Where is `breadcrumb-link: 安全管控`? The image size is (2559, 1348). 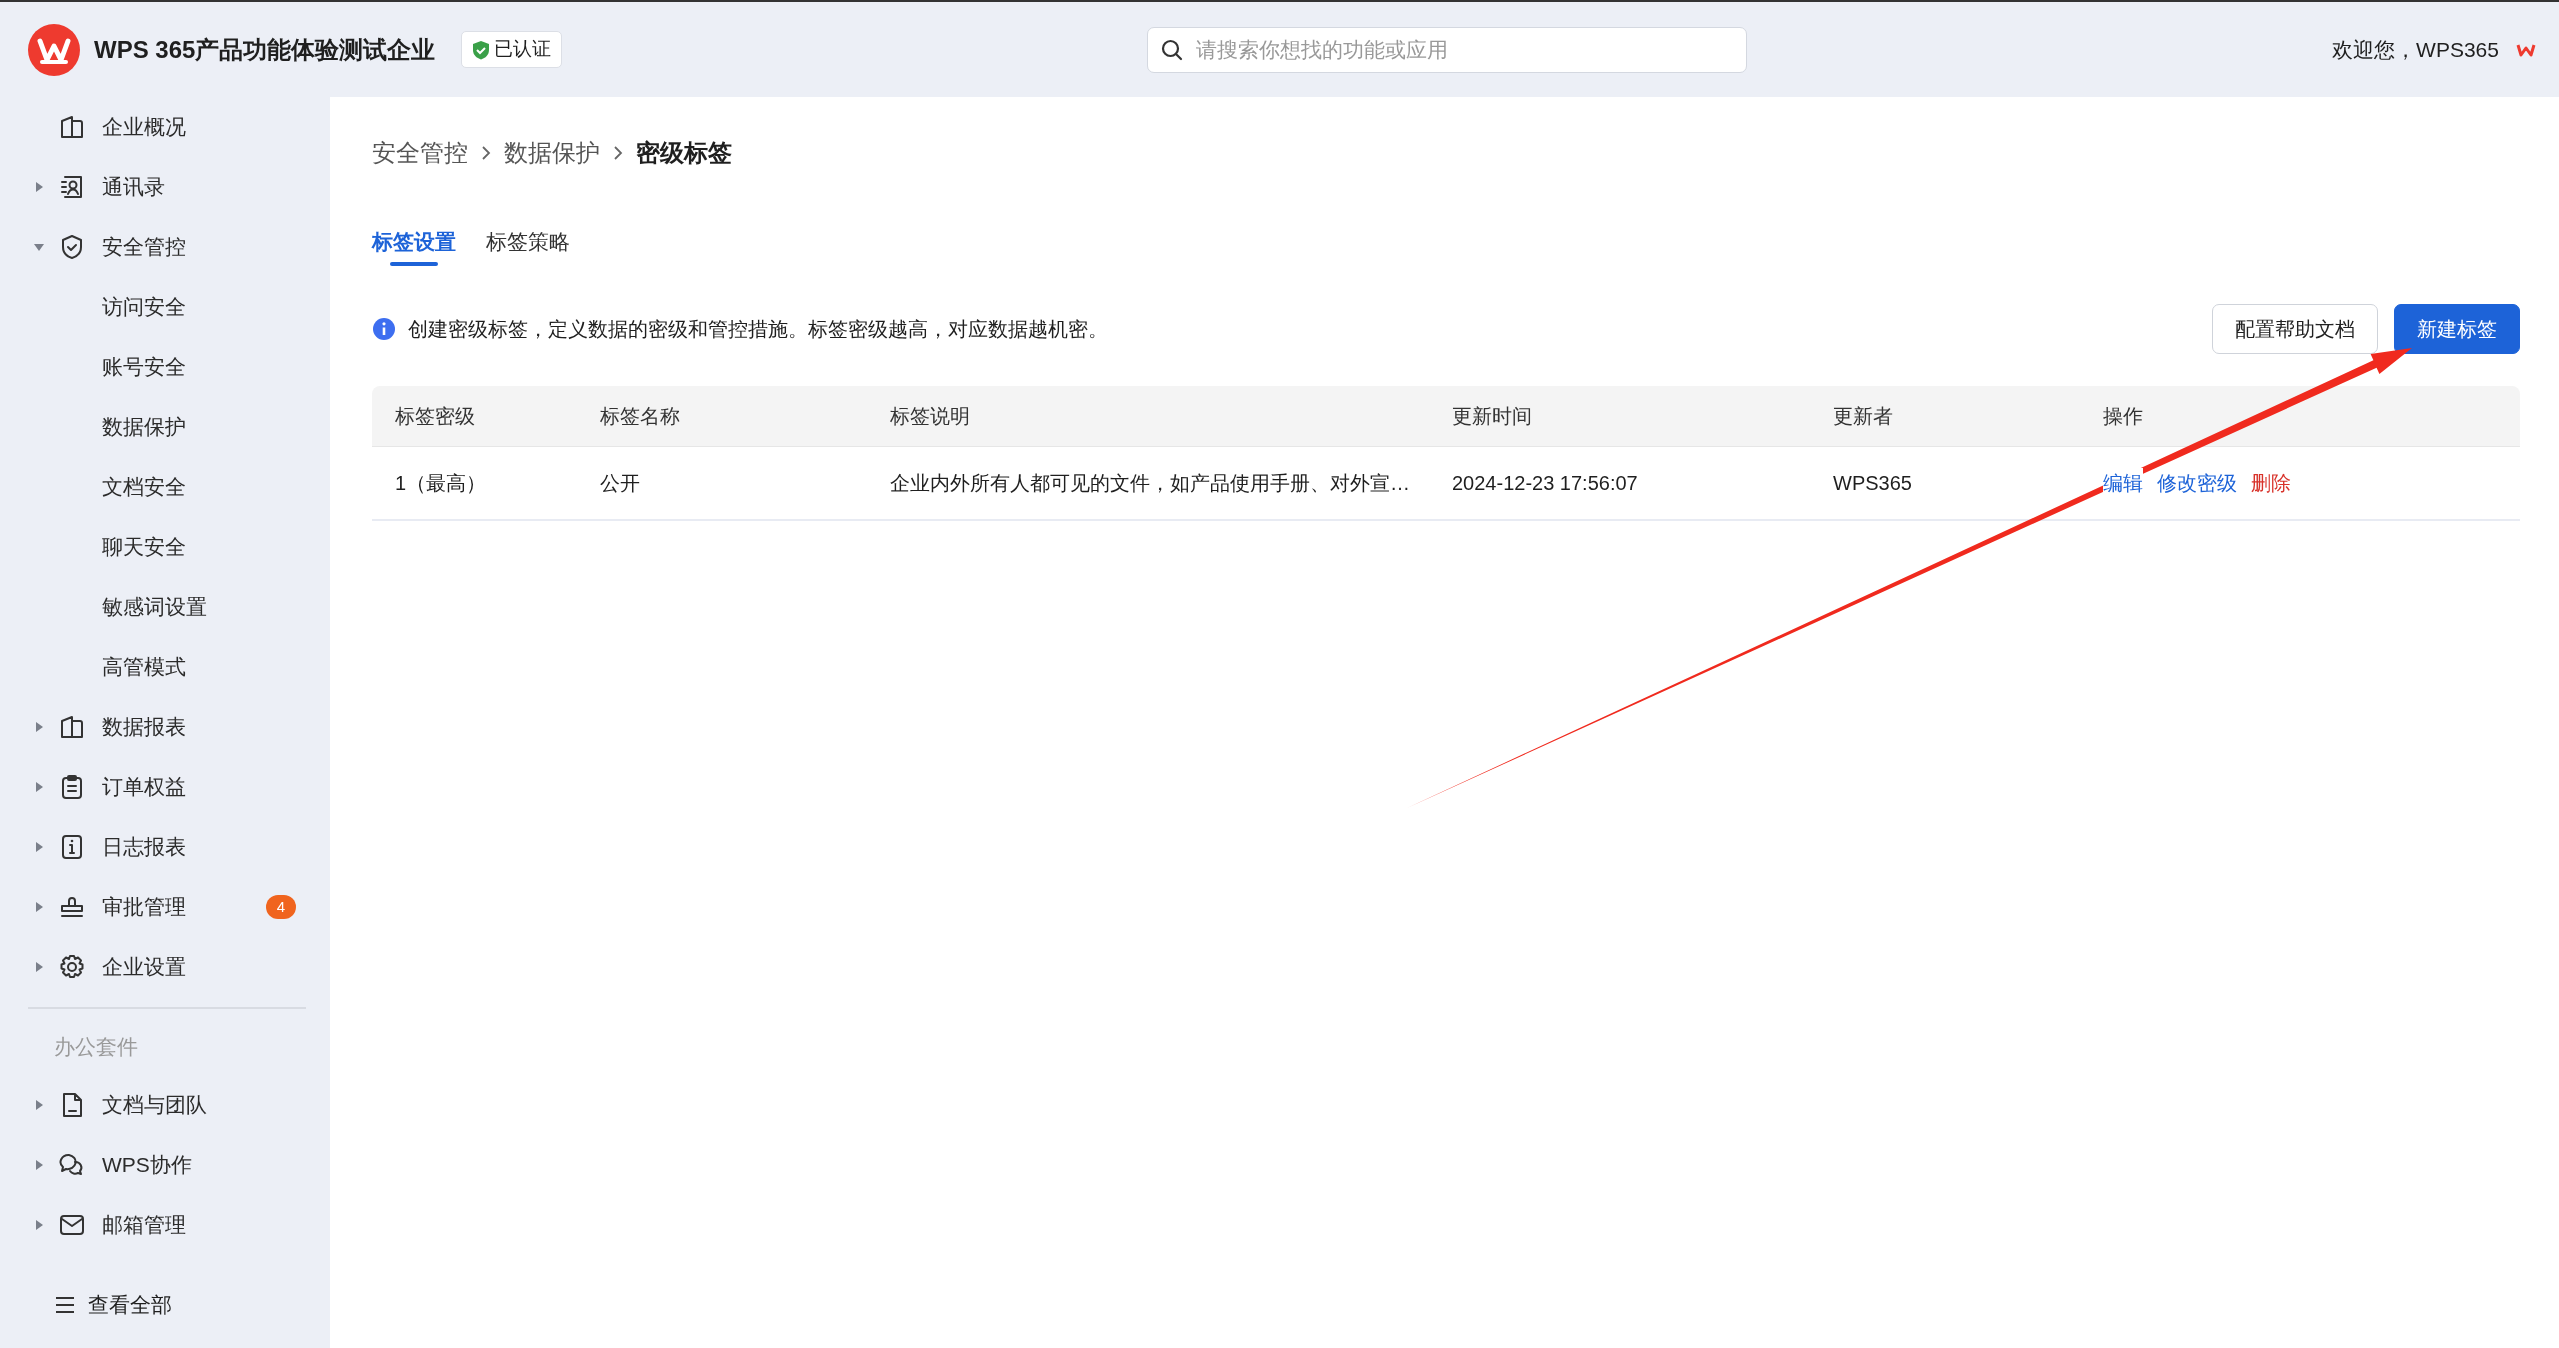
breadcrumb-link: 安全管控 is located at coordinates (420, 153).